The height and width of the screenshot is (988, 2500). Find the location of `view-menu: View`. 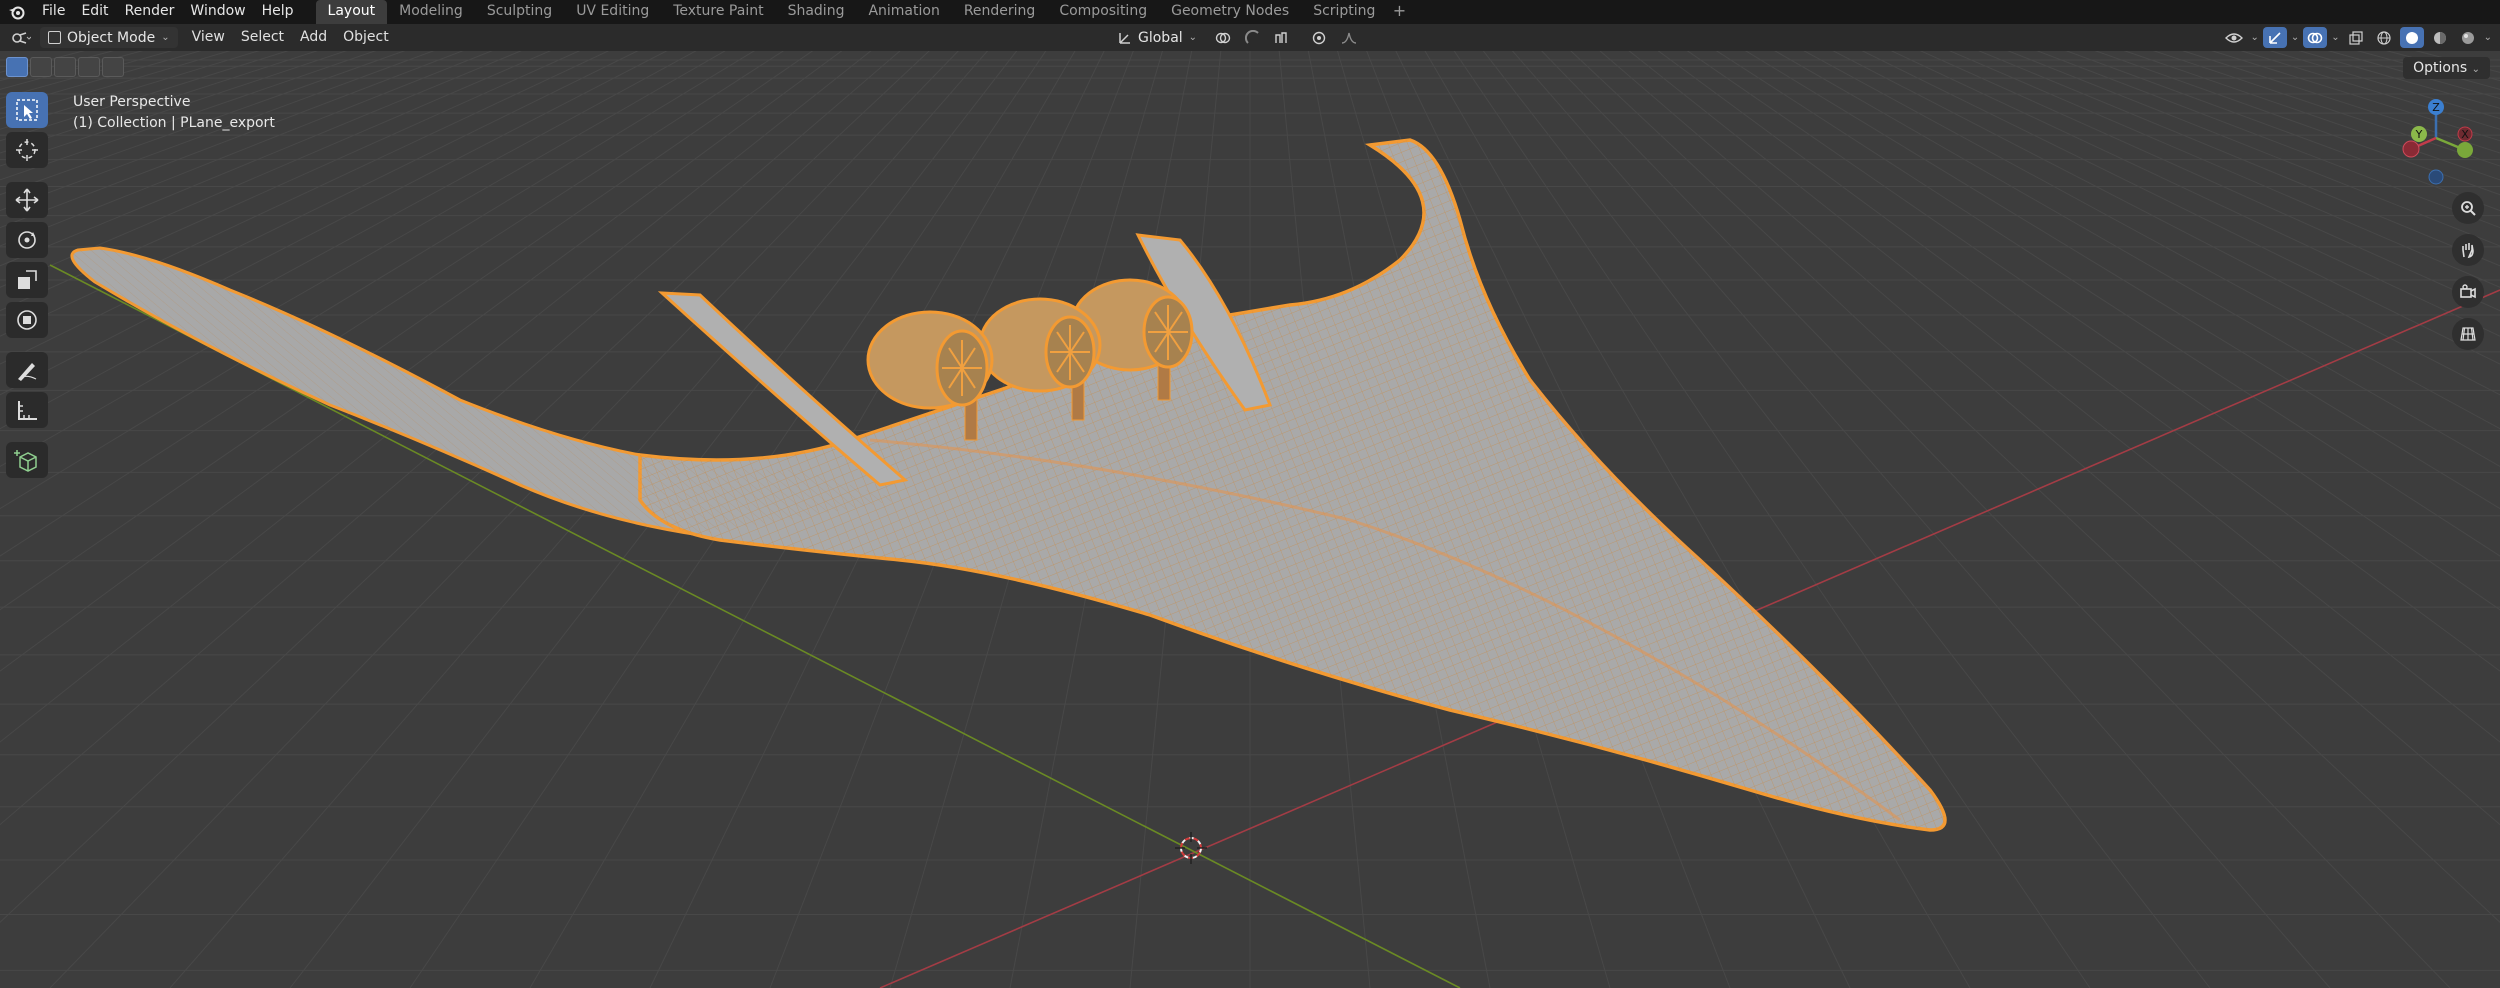

view-menu: View is located at coordinates (208, 37).